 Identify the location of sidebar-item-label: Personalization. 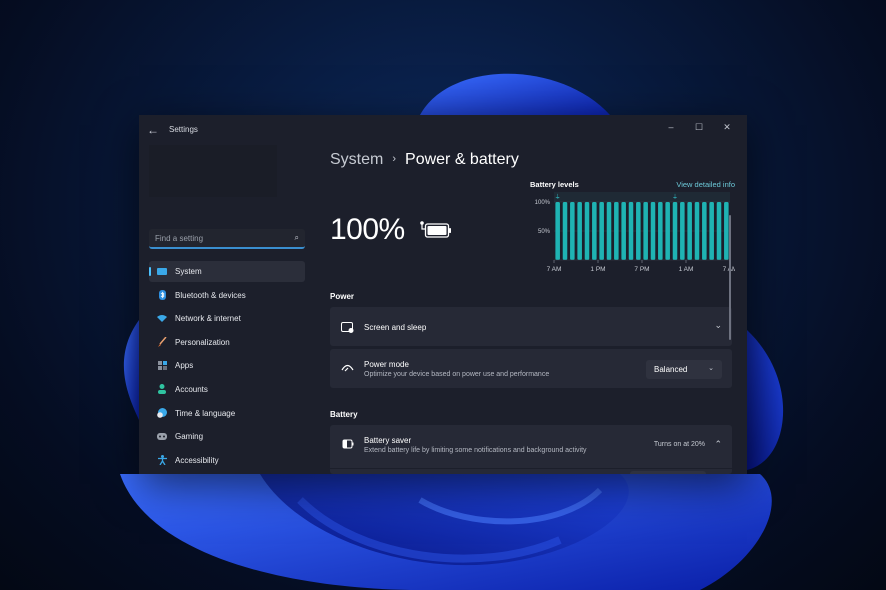
(202, 342).